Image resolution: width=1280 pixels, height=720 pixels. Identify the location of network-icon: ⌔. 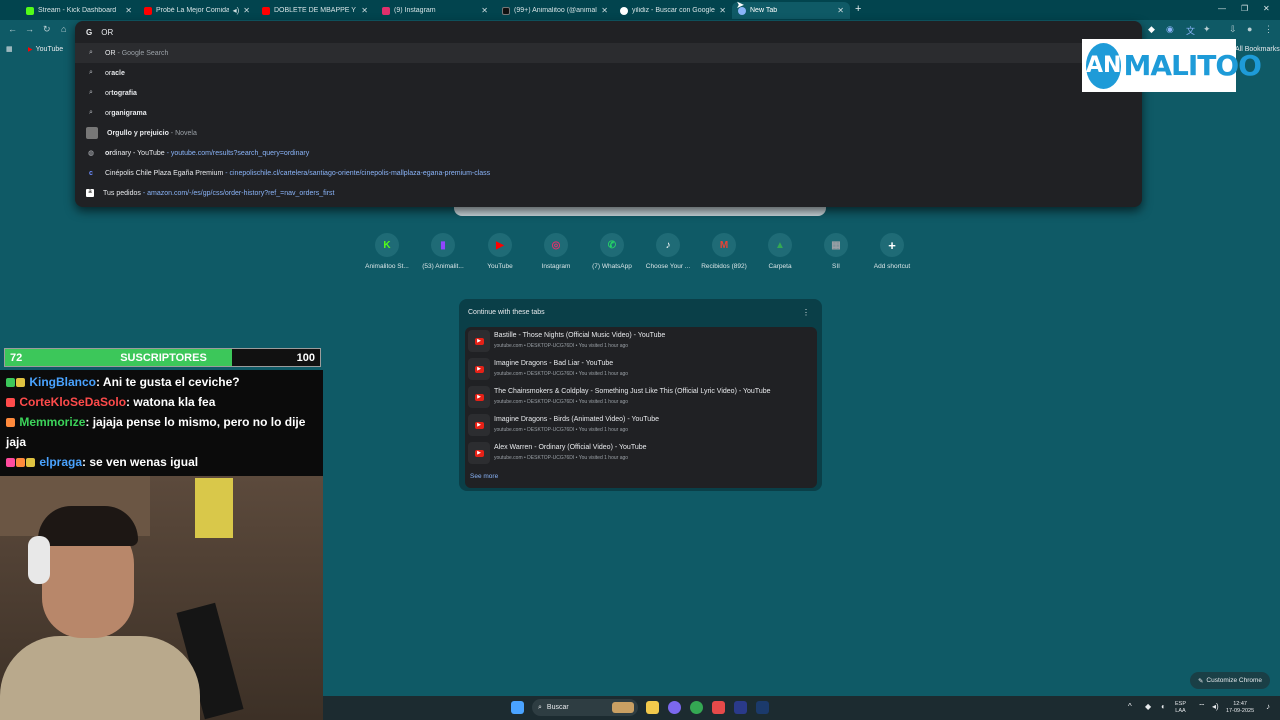
(1202, 707).